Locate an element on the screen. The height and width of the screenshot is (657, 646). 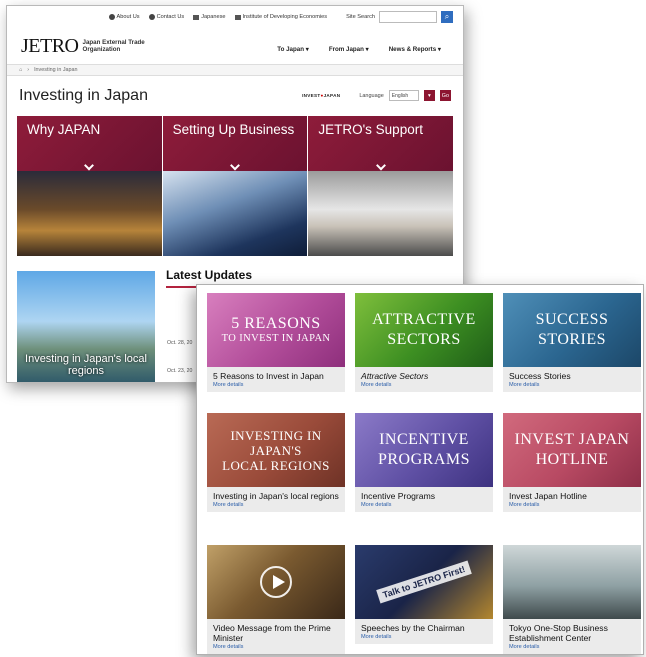
invest-japan-logo: INVEST●JAPAN is located at coordinates (321, 95).